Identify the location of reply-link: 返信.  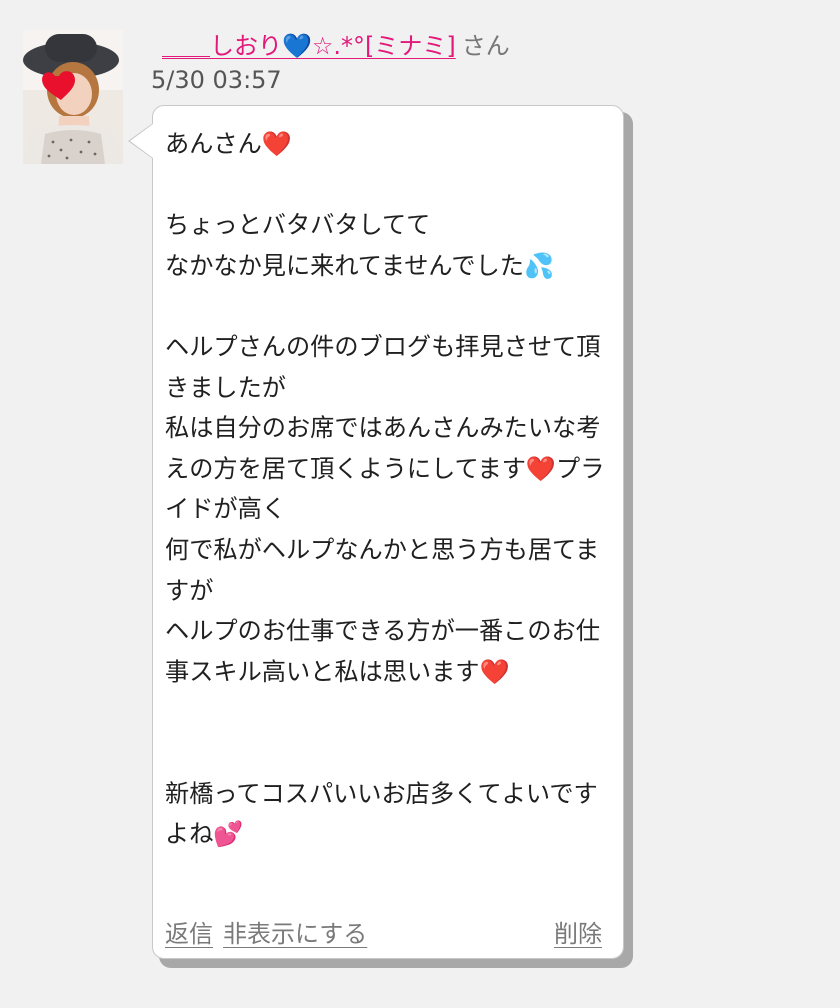
(189, 934).